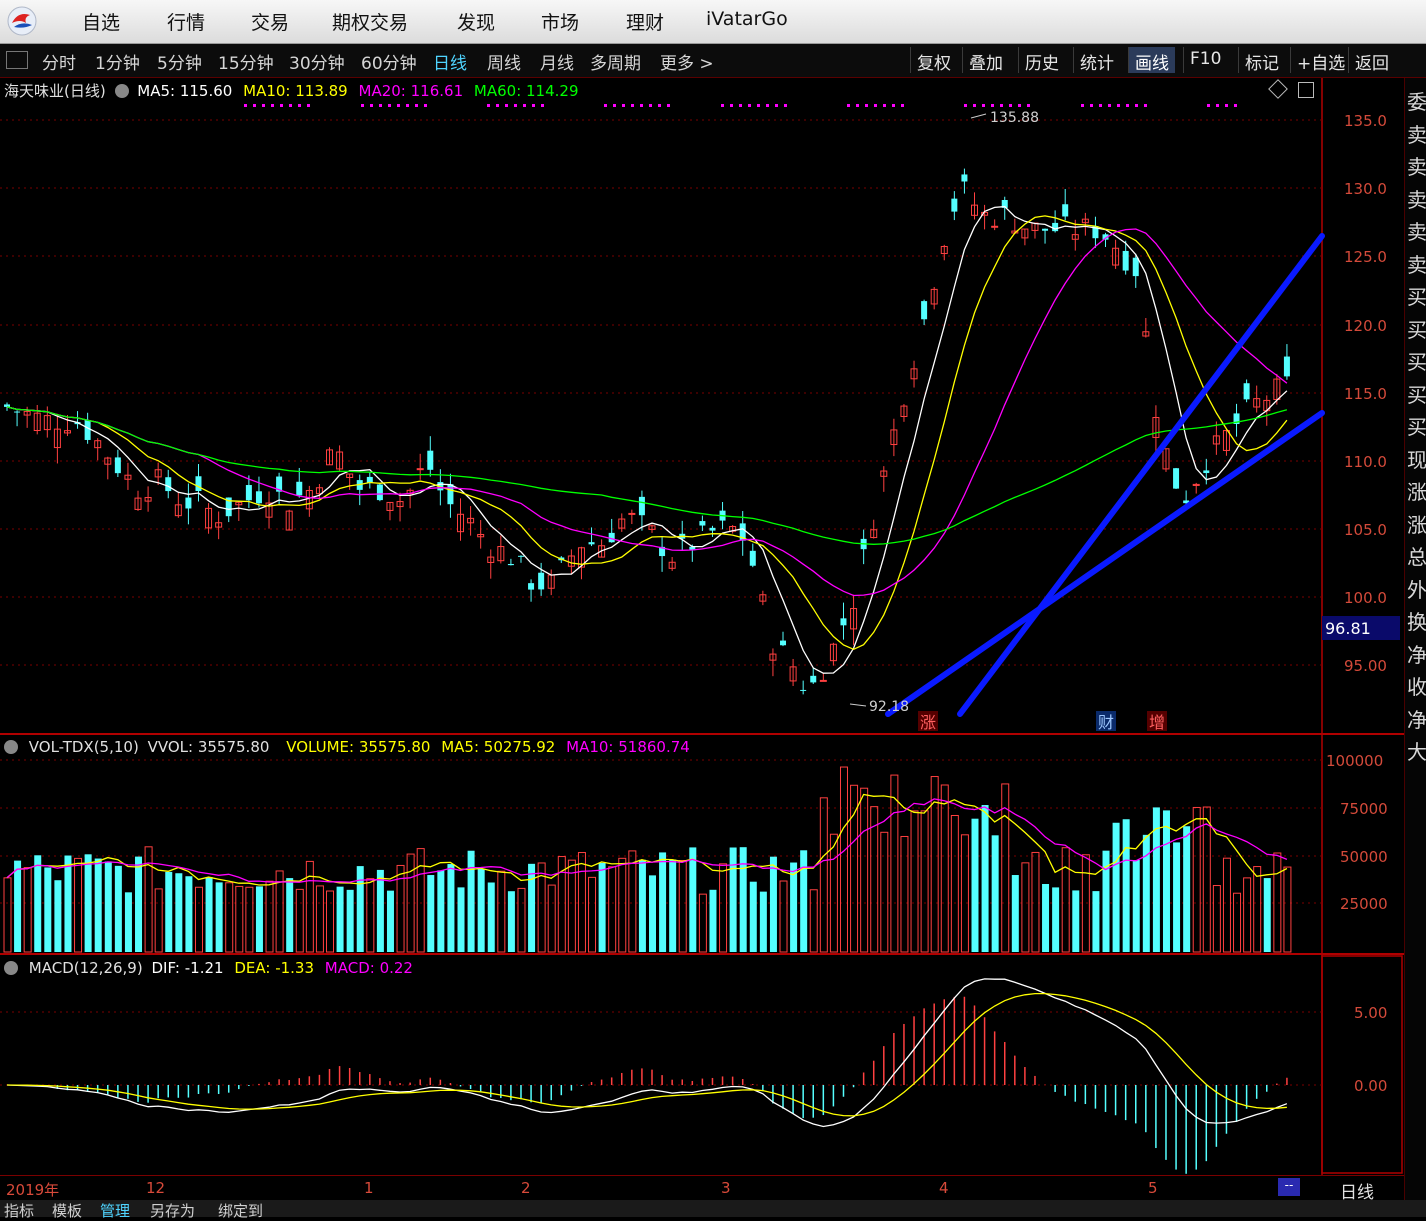 The image size is (1426, 1221). What do you see at coordinates (240, 1210) in the screenshot?
I see `tab-bind-to: 绑定到` at bounding box center [240, 1210].